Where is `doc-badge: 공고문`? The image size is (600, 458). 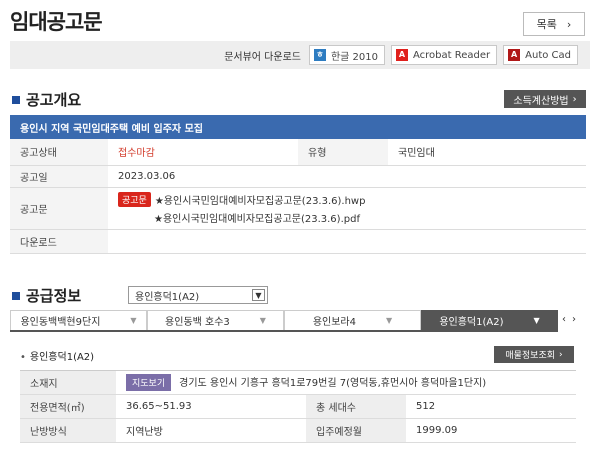 doc-badge: 공고문 is located at coordinates (134, 199).